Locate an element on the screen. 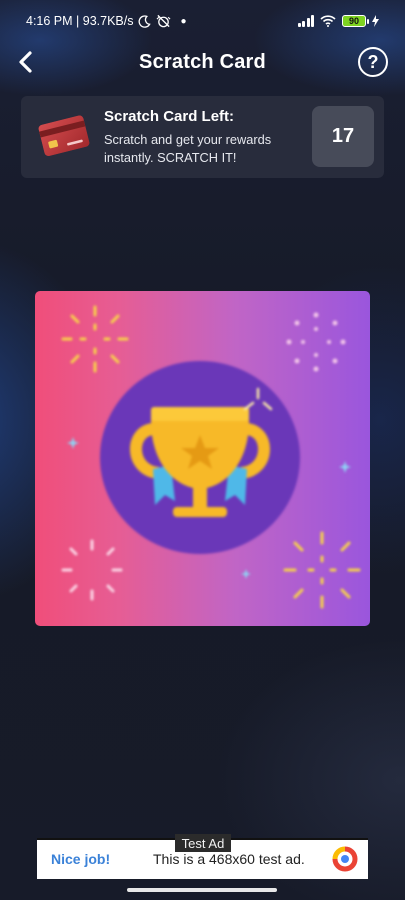 This screenshot has width=405, height=900. alarm-off-icon is located at coordinates (164, 21).